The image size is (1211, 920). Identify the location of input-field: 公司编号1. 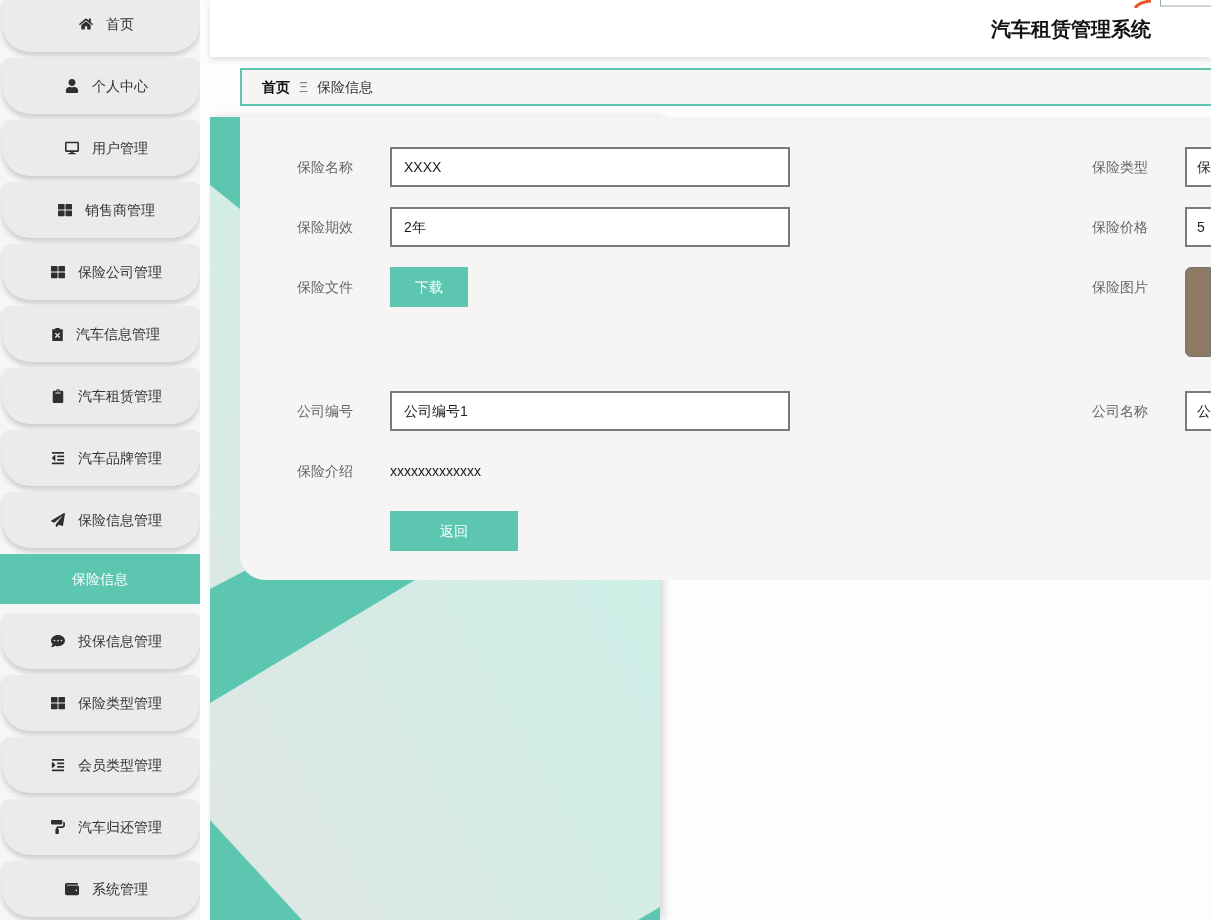
(590, 411).